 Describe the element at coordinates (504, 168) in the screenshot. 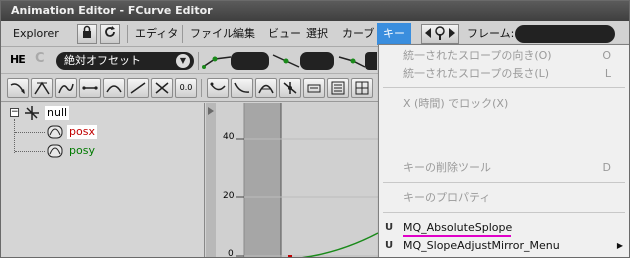

I see `menu-item-delete-key-tool: キーの削除ツール D` at that location.